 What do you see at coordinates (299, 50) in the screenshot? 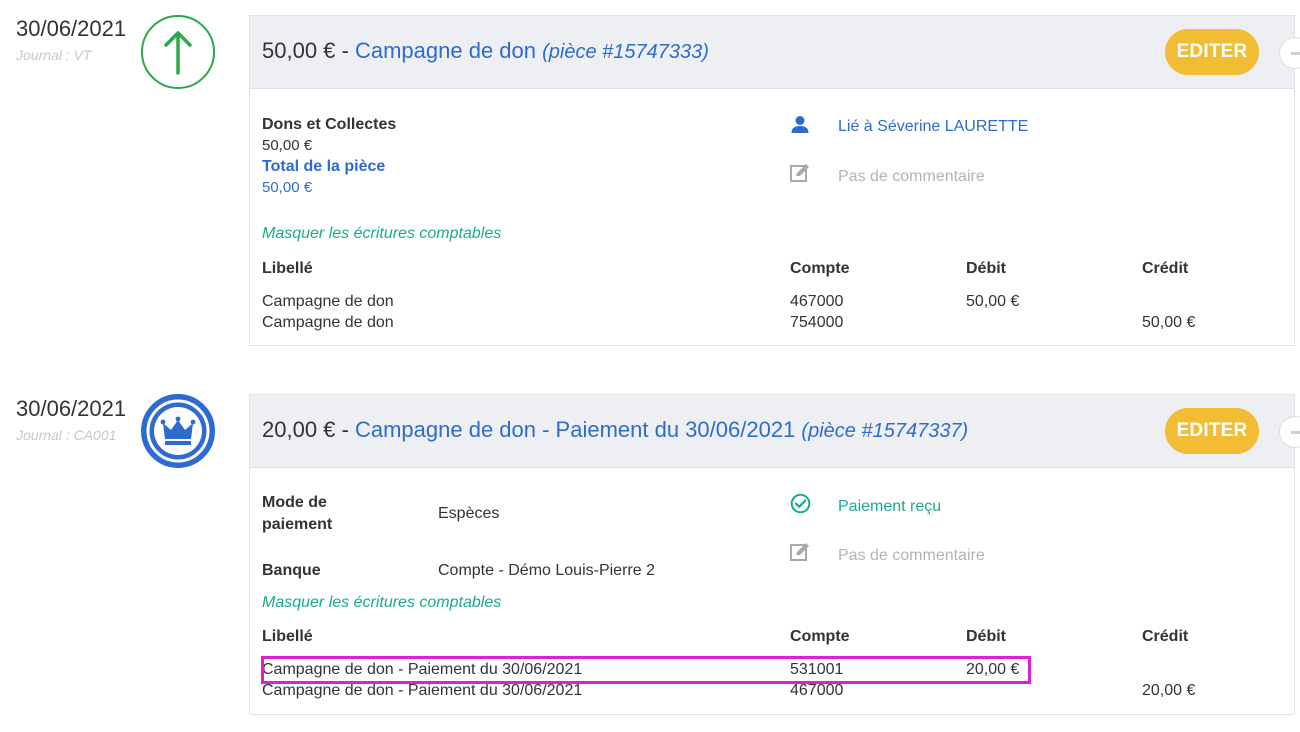
I see `entry-amount: 50,00 €` at bounding box center [299, 50].